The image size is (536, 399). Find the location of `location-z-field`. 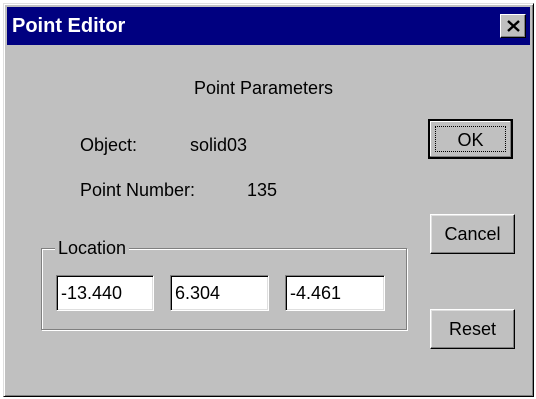

location-z-field is located at coordinates (335, 293).